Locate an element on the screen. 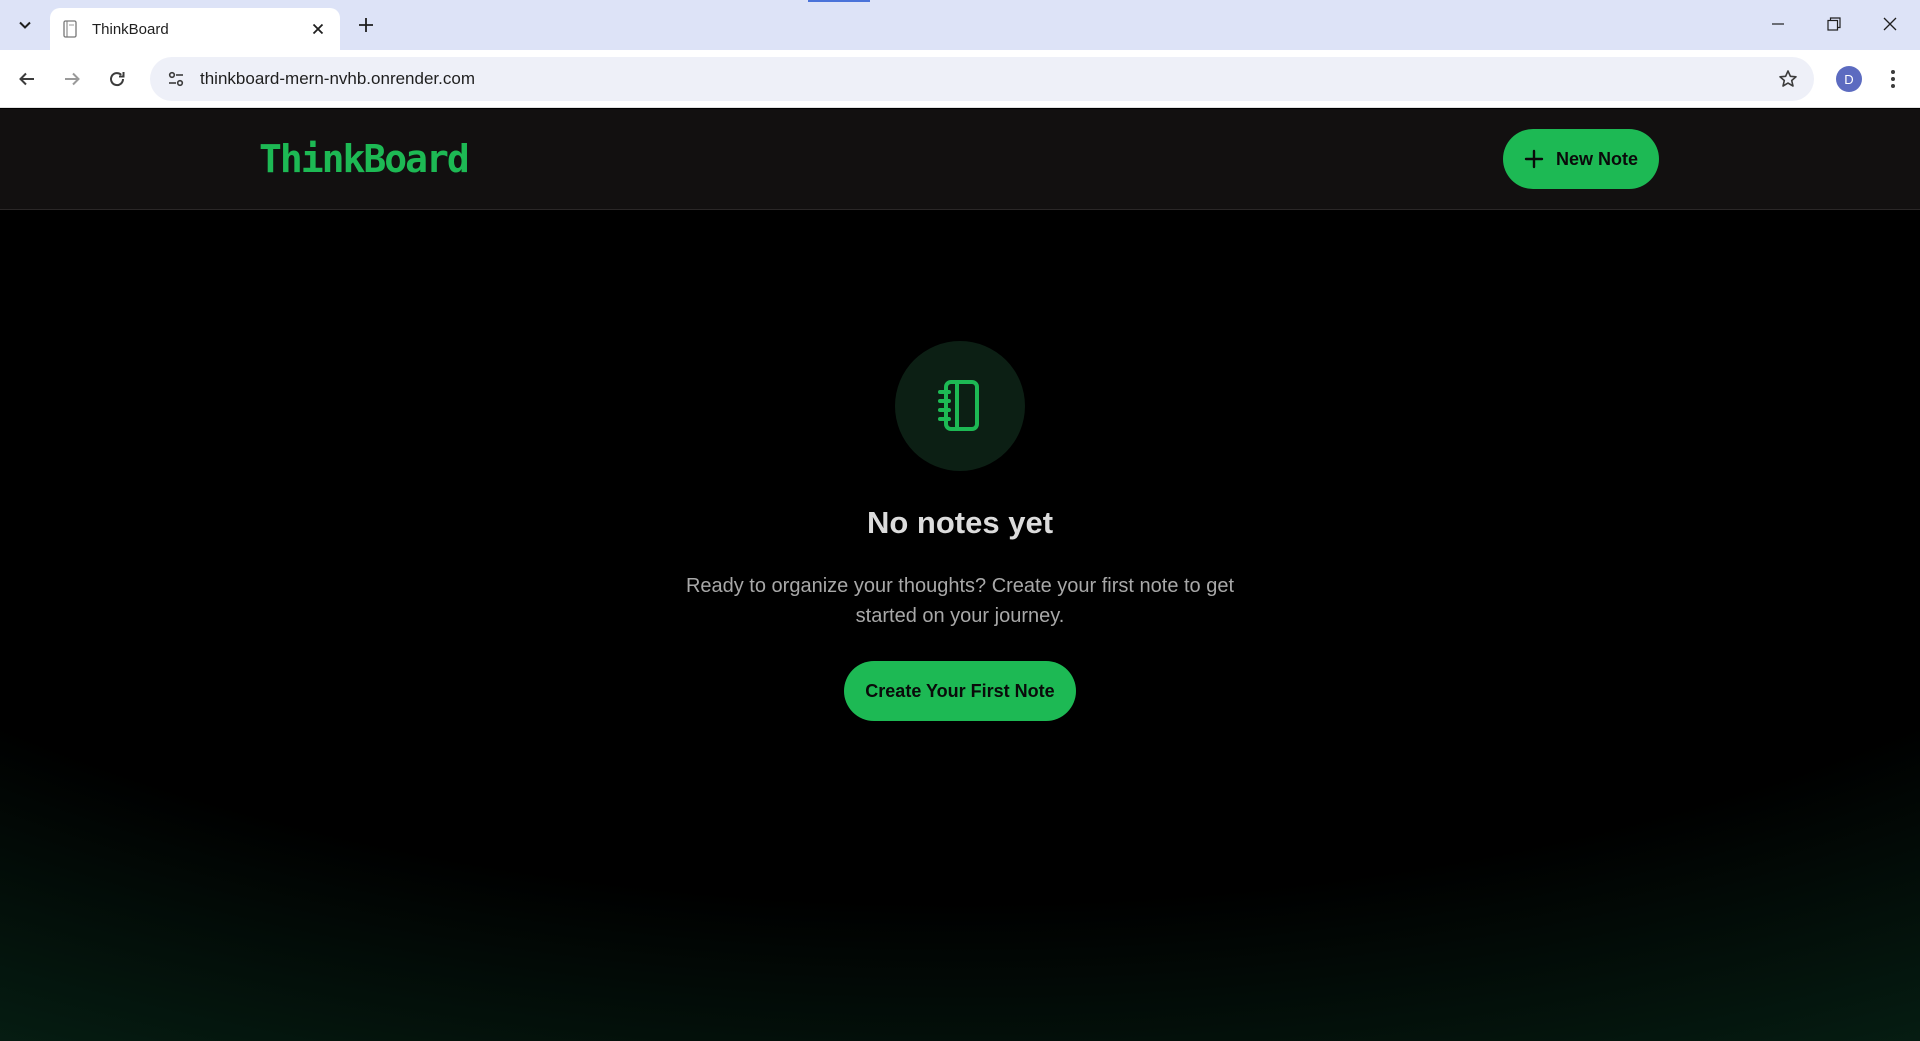 Image resolution: width=1920 pixels, height=1041 pixels. tune-icon is located at coordinates (176, 79).